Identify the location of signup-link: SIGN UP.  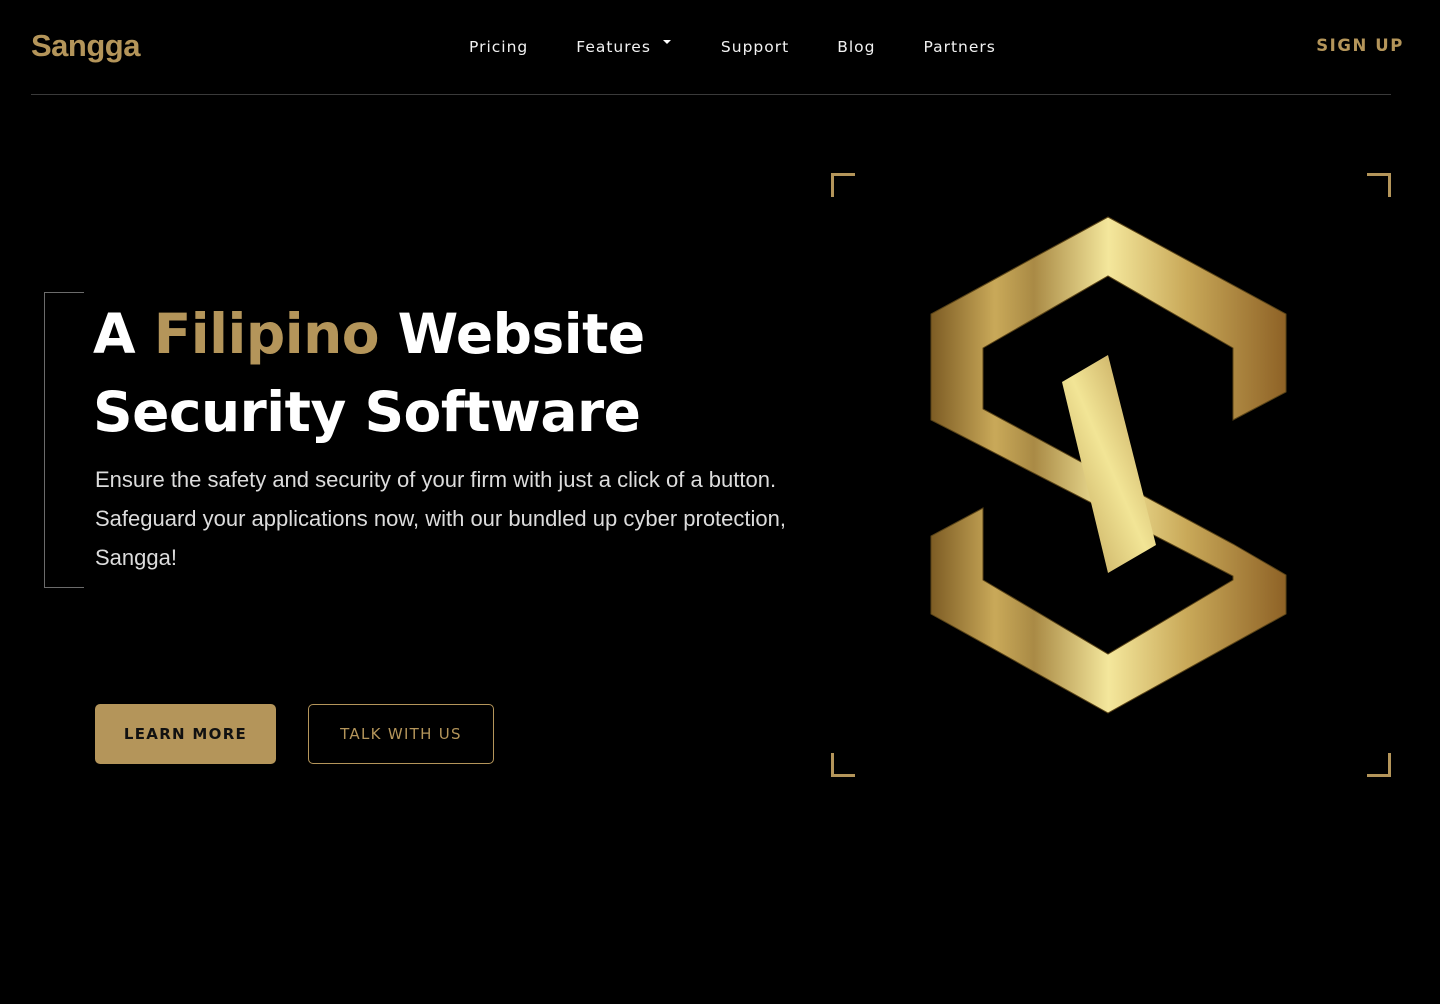
(1360, 46).